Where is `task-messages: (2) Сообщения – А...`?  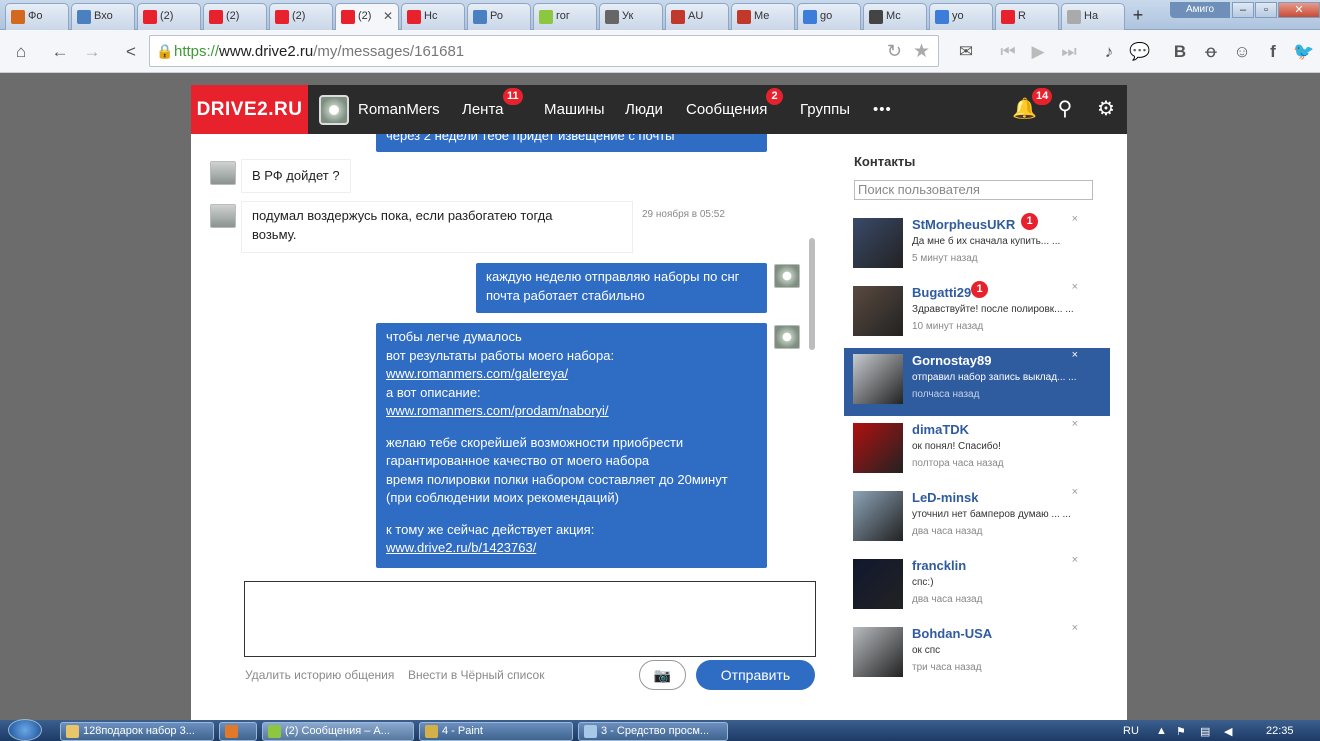
task-messages: (2) Сообщения – А... is located at coordinates (338, 731).